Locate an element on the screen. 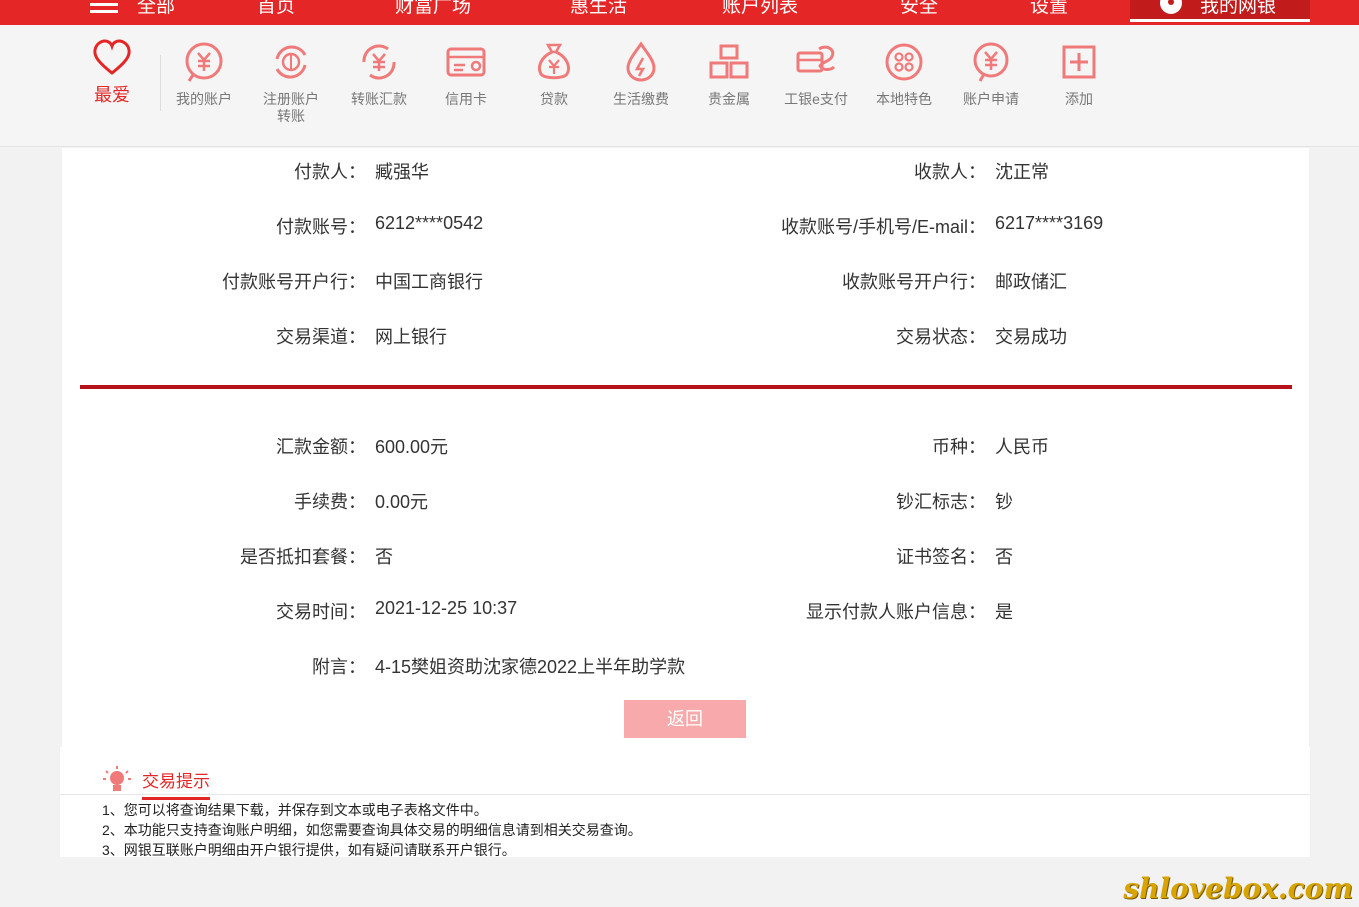 The image size is (1359, 907). quick-credit-card: 信用卡 is located at coordinates (466, 74).